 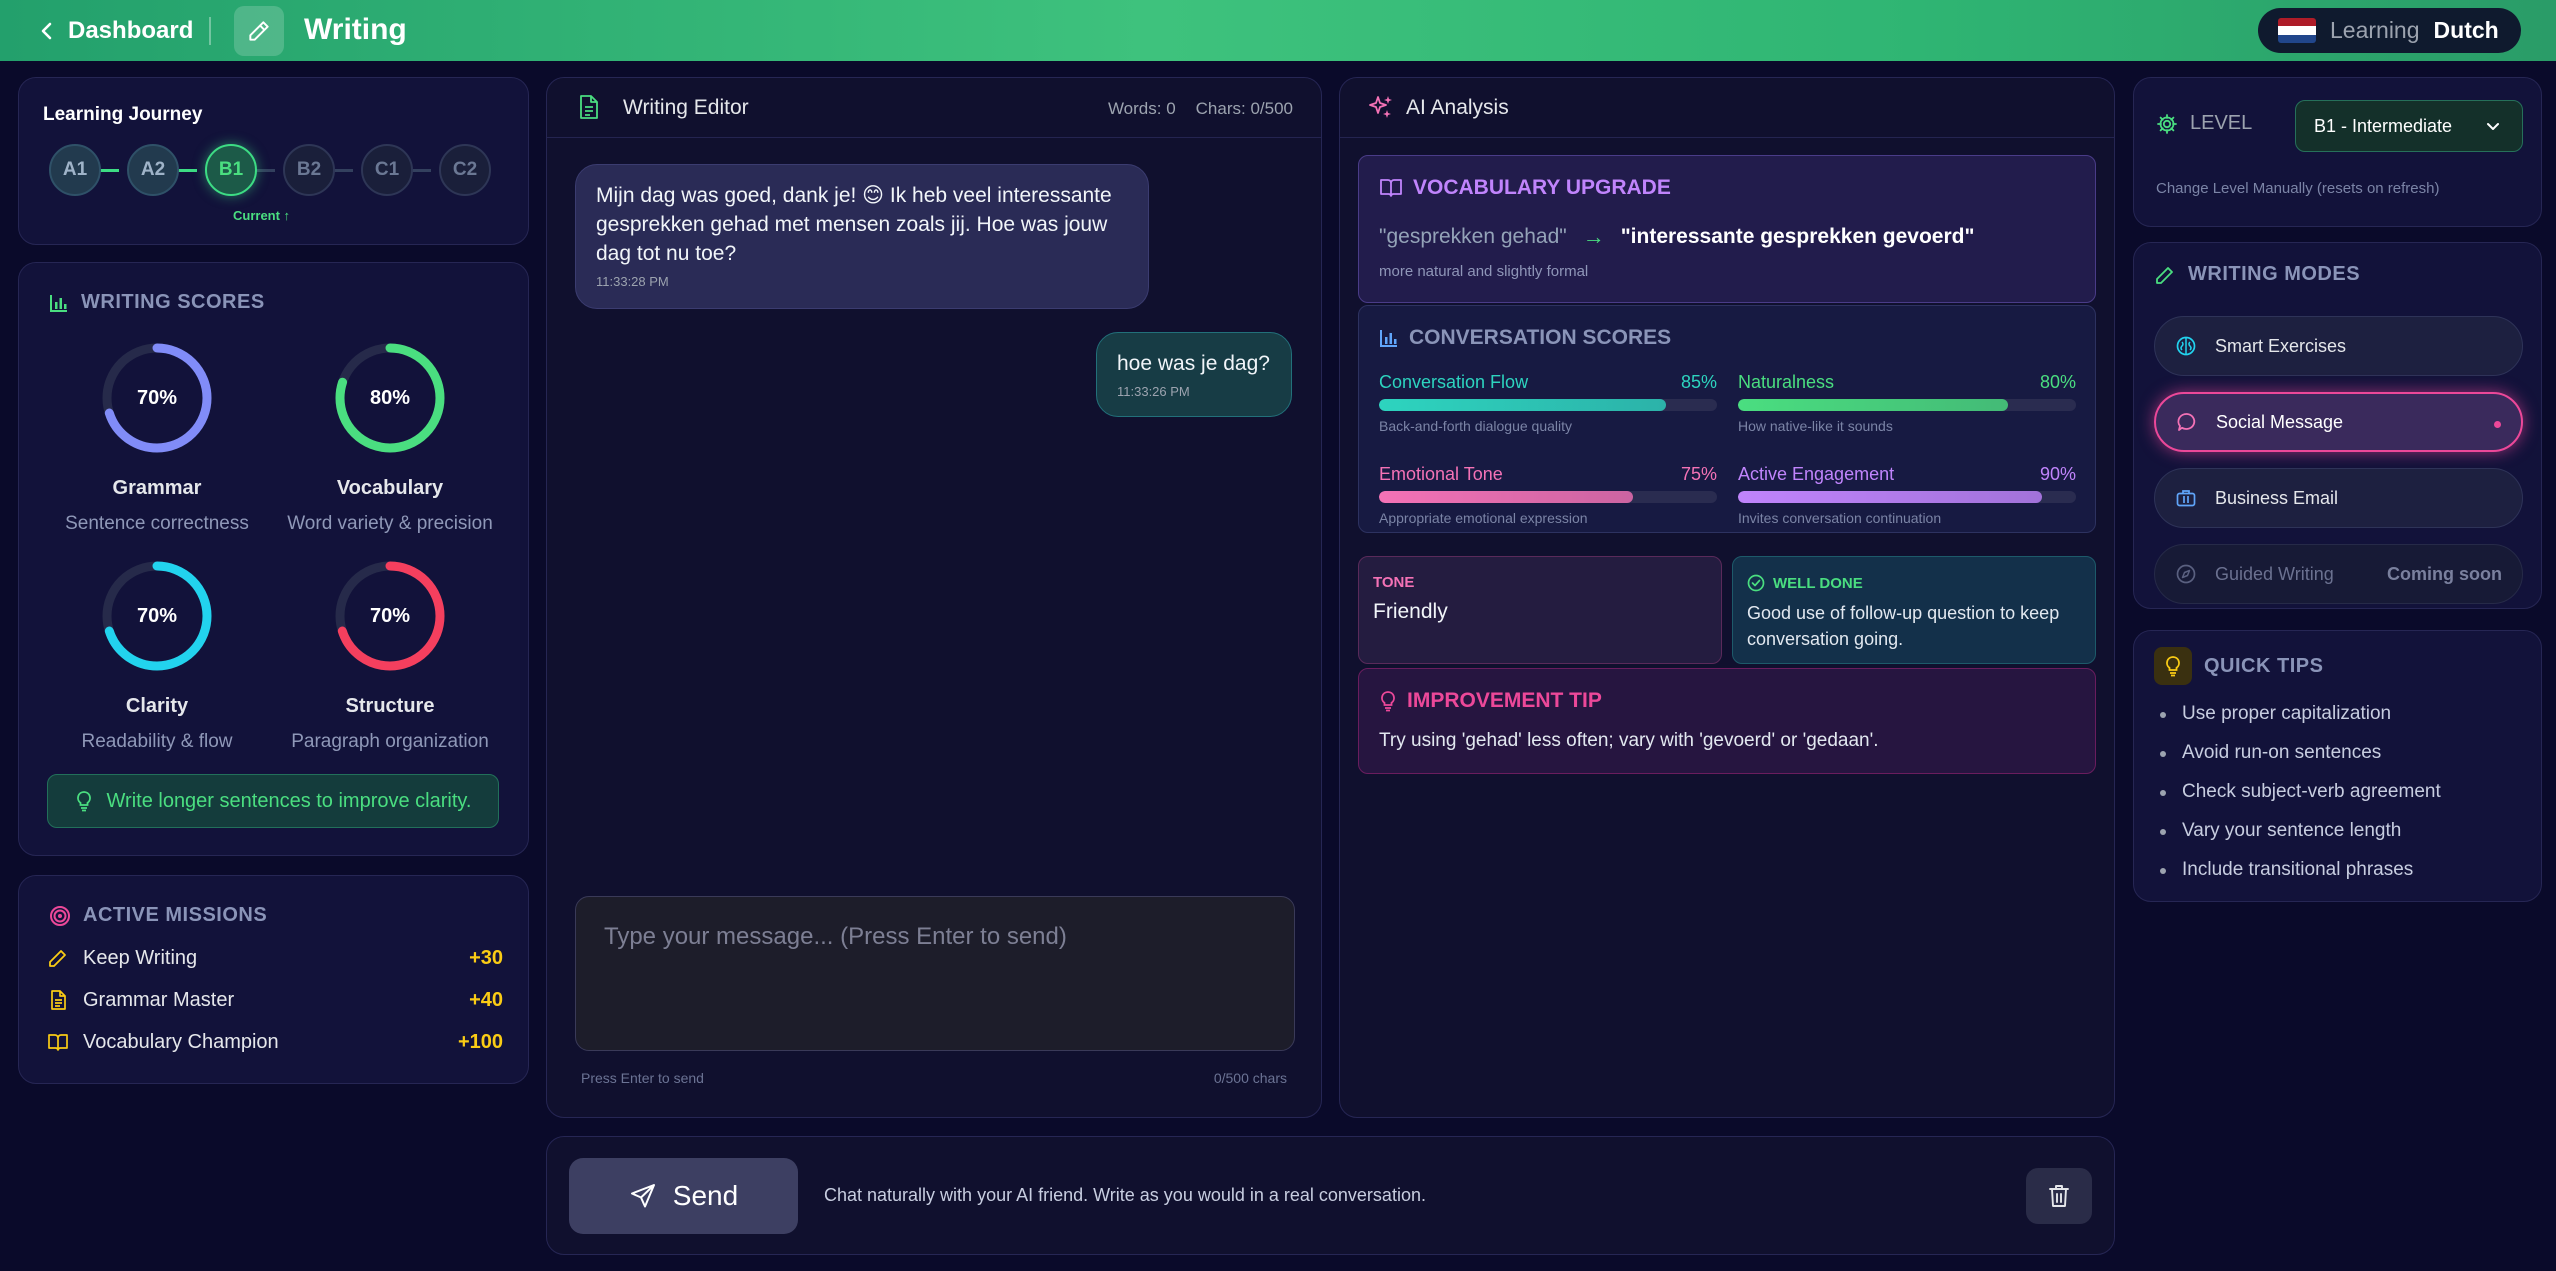 What do you see at coordinates (157, 488) in the screenshot?
I see `grammar-score-name: Grammar` at bounding box center [157, 488].